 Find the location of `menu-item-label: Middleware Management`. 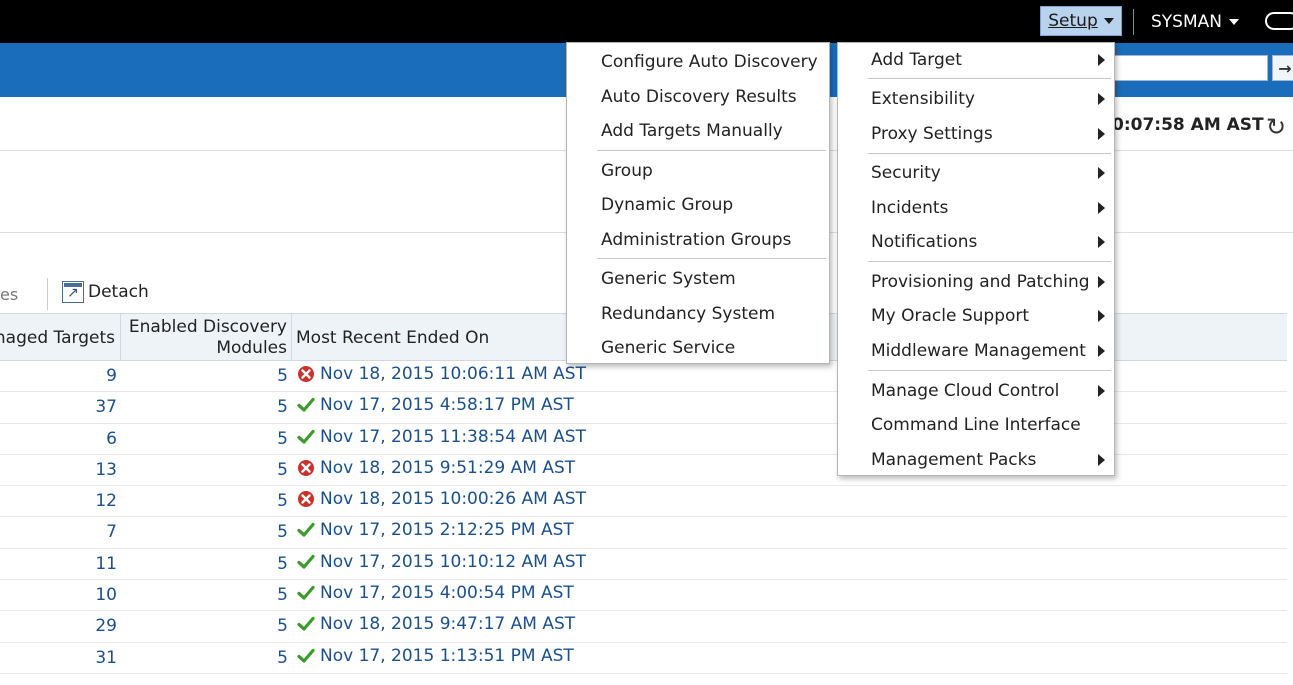

menu-item-label: Middleware Management is located at coordinates (978, 351).